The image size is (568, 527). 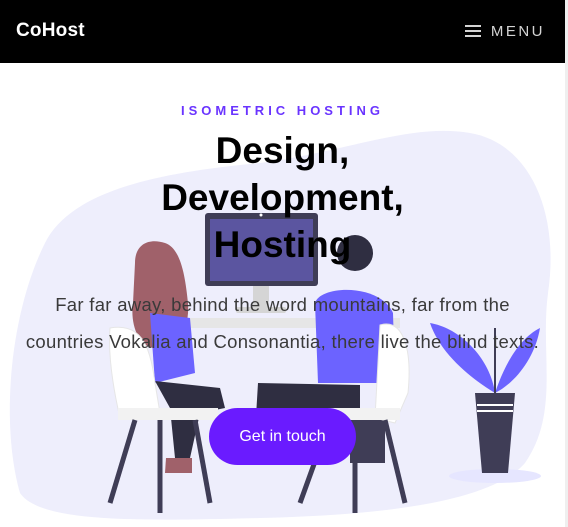 What do you see at coordinates (472, 31) in the screenshot?
I see `hamburger-icon` at bounding box center [472, 31].